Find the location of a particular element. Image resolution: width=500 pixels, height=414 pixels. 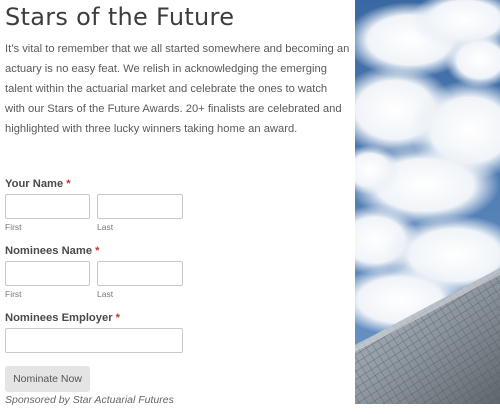

your-last-name-sublabel: Last is located at coordinates (105, 227).